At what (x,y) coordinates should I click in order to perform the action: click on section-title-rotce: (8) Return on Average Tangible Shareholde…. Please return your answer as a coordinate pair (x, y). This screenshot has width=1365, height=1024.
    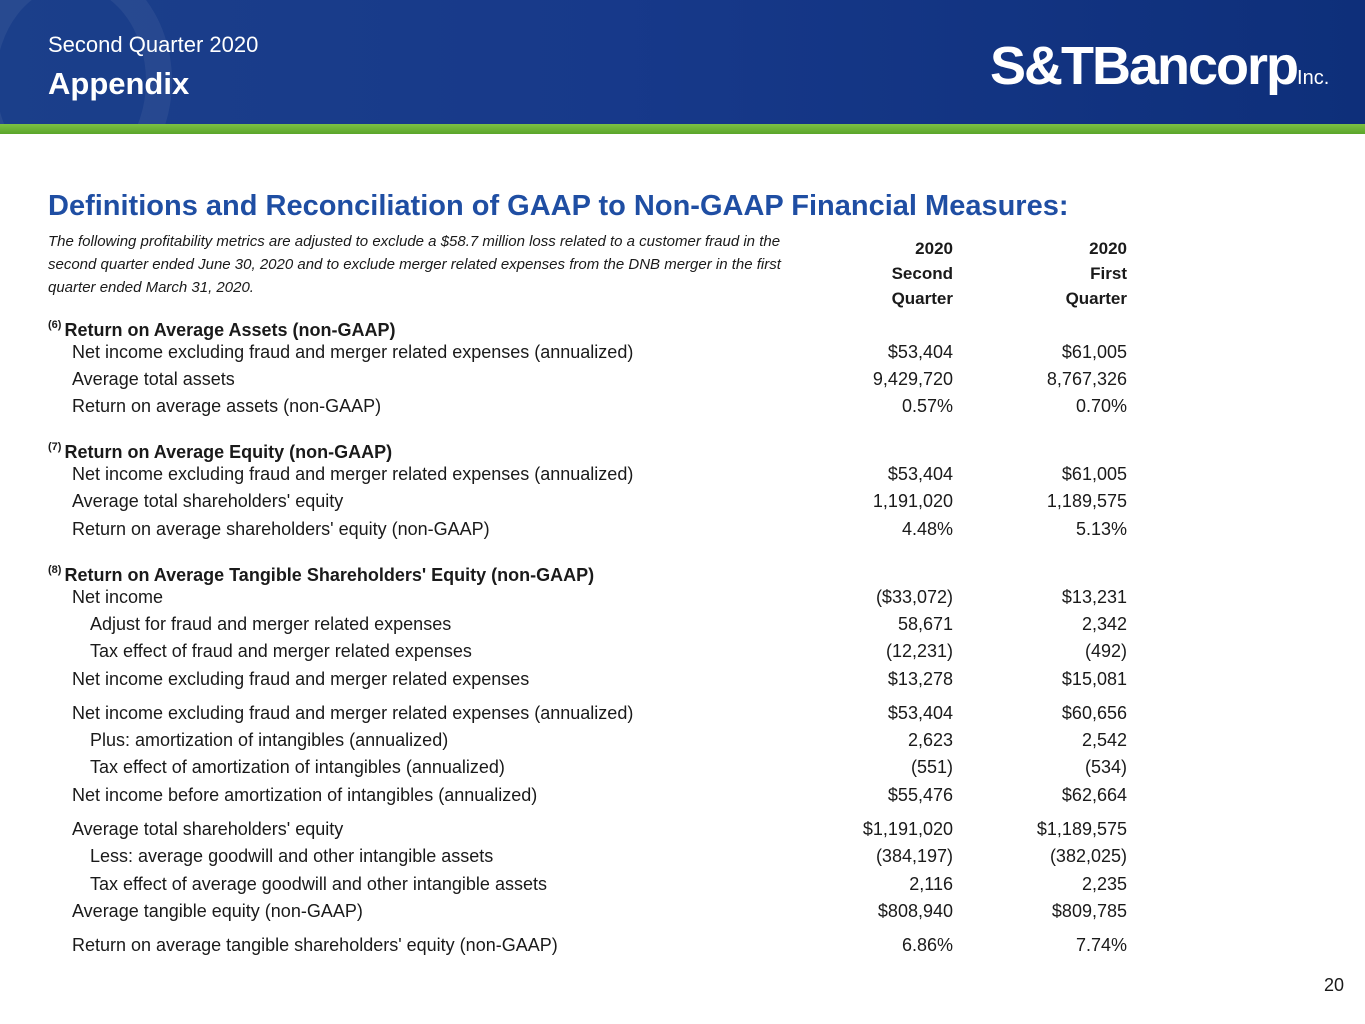
    Looking at the image, I should click on (321, 571).